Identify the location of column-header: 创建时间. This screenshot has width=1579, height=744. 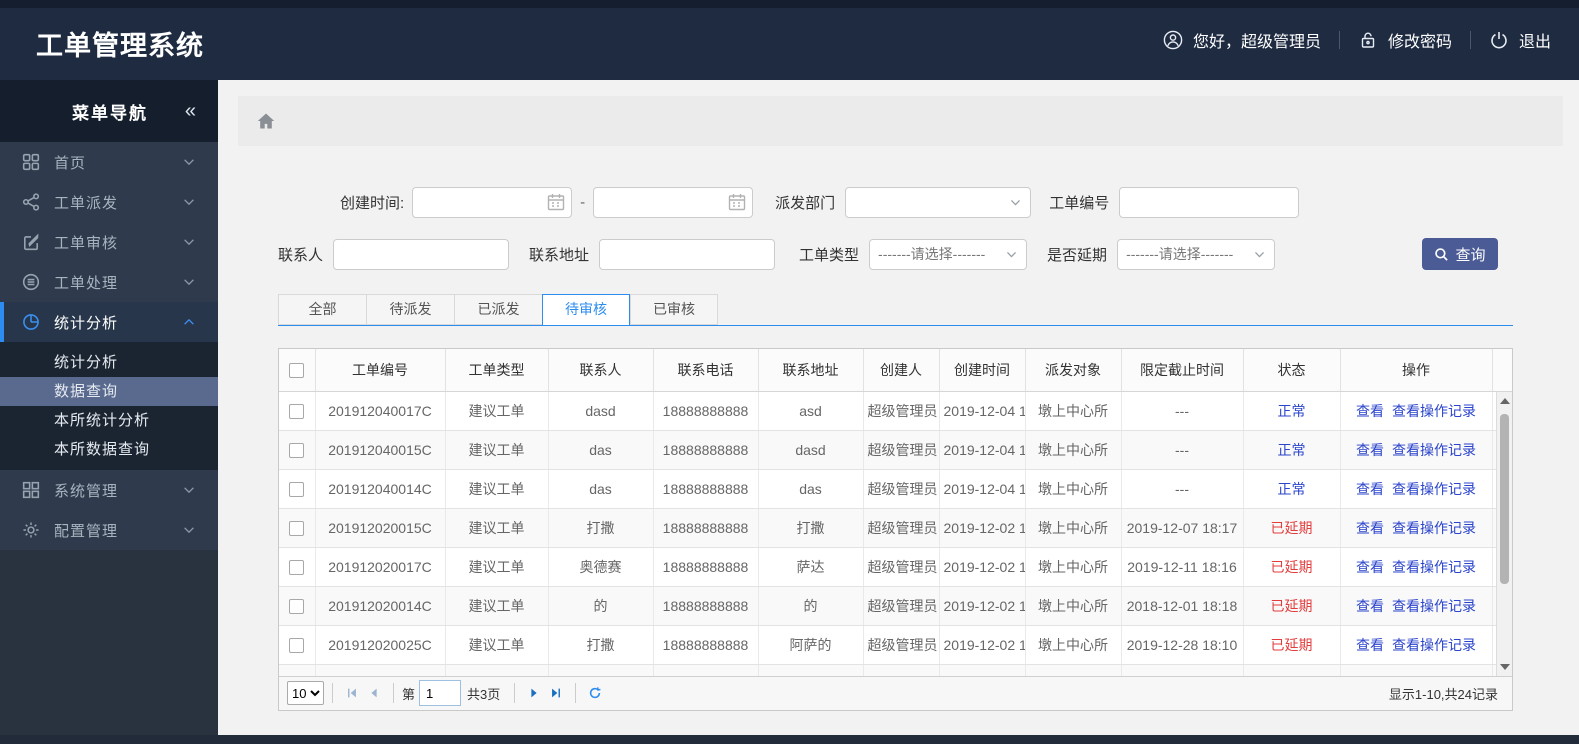
(982, 370).